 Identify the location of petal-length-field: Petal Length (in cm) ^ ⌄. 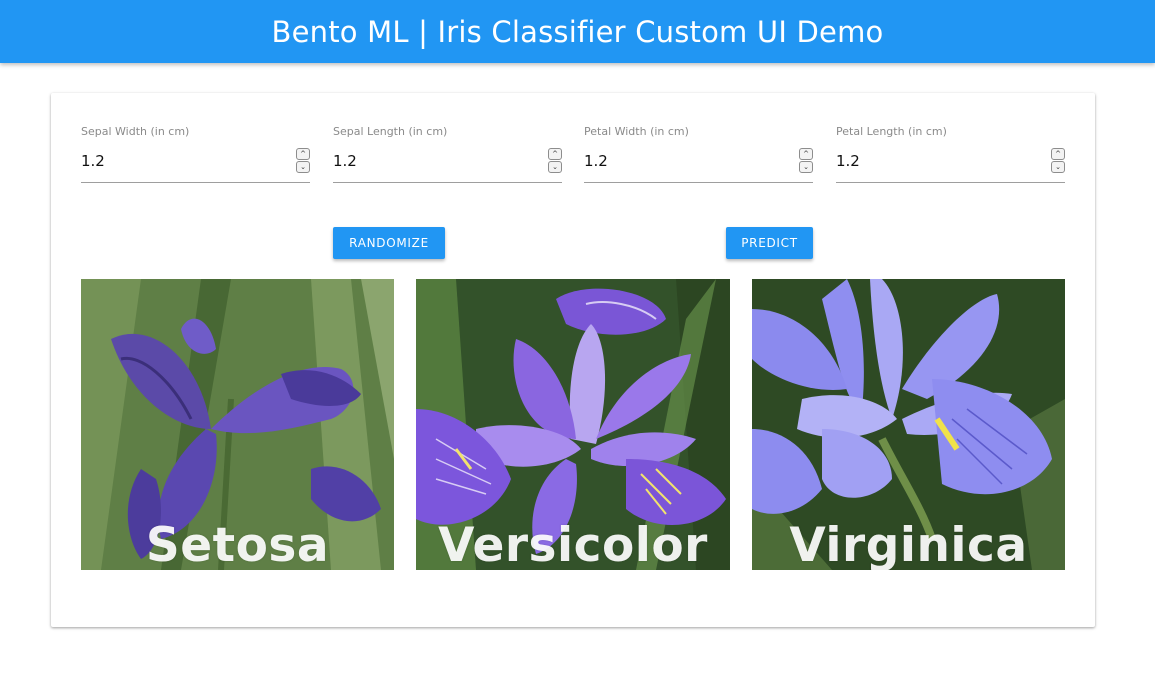
(950, 153).